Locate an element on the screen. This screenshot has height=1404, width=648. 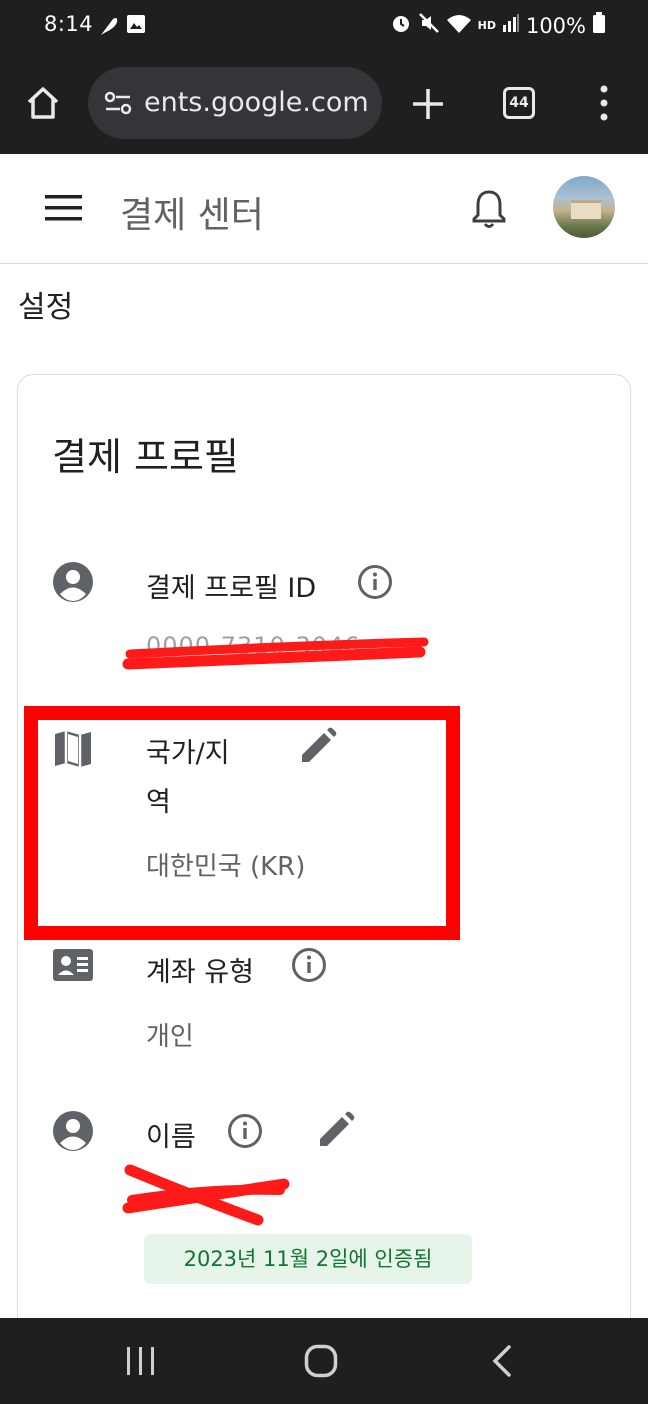
battery-icon is located at coordinates (599, 25).